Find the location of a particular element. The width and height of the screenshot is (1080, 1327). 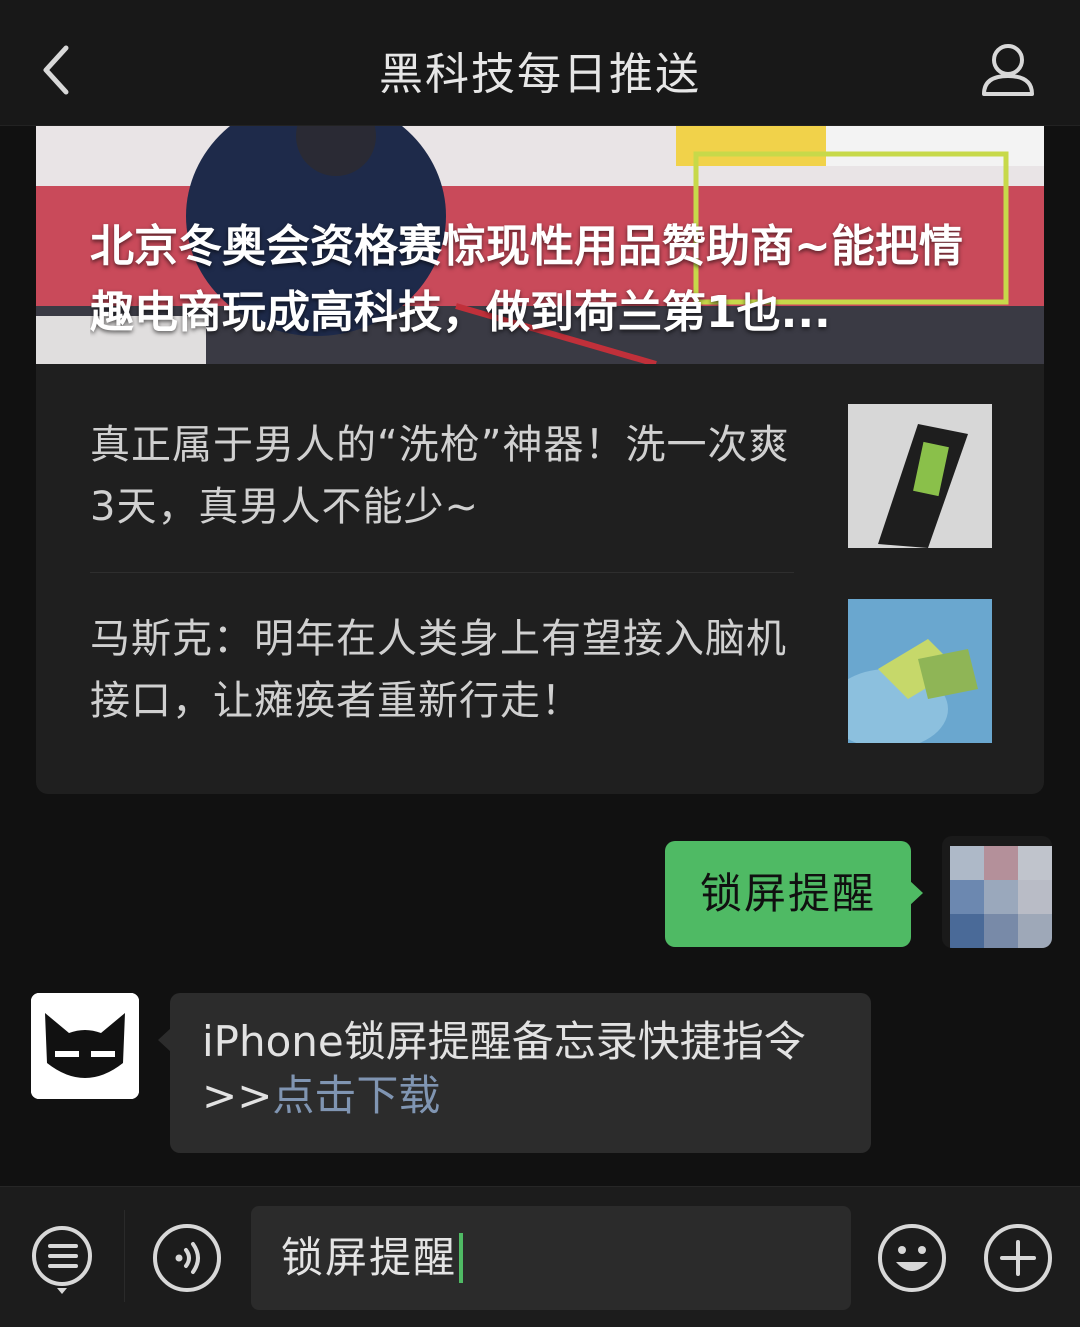

message-input-value: 锁屏提醒 is located at coordinates (369, 1257).